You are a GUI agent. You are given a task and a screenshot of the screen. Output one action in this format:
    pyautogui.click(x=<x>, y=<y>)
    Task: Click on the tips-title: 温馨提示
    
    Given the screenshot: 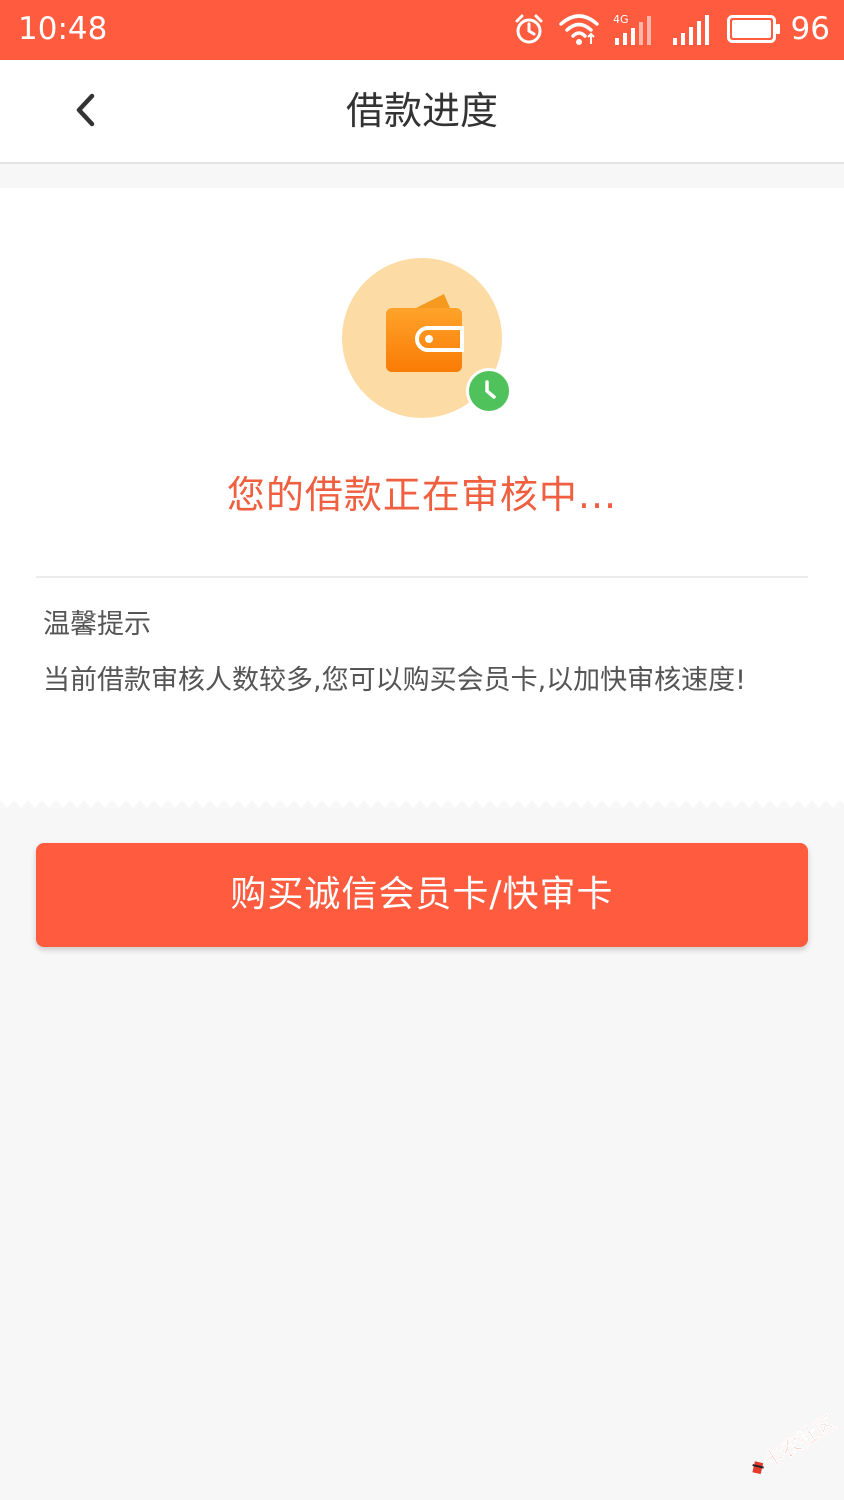 What is the action you would take?
    pyautogui.click(x=97, y=624)
    